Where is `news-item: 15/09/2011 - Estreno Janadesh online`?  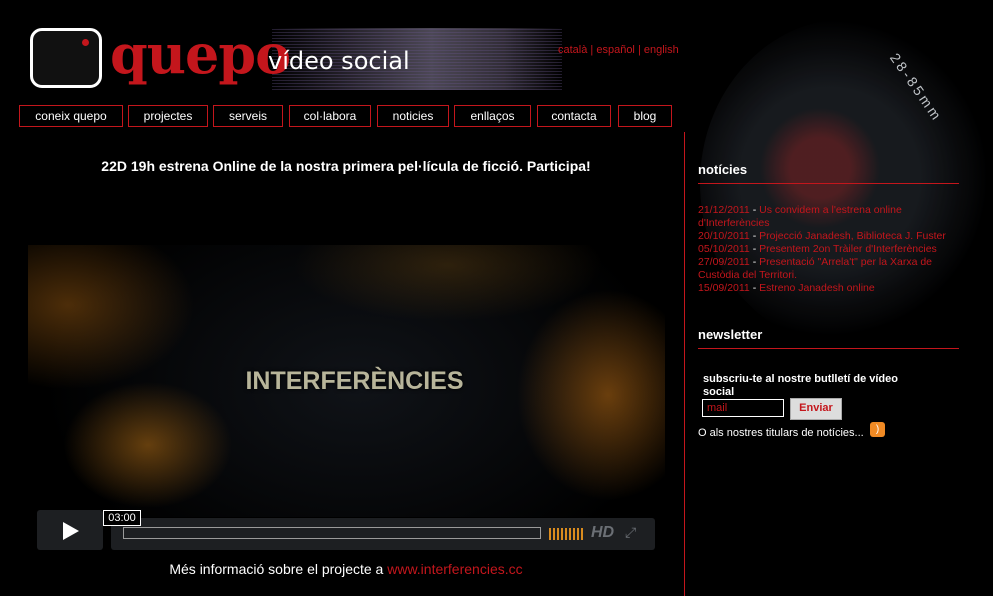
news-item: 15/09/2011 - Estreno Janadesh online is located at coordinates (829, 288).